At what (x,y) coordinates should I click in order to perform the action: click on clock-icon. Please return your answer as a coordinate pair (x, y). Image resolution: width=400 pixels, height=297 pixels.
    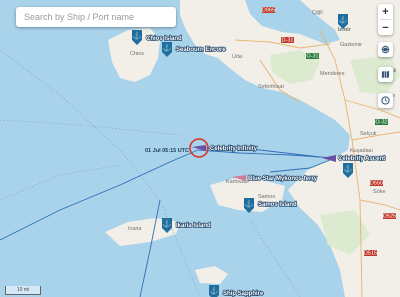
    Looking at the image, I should click on (385, 100).